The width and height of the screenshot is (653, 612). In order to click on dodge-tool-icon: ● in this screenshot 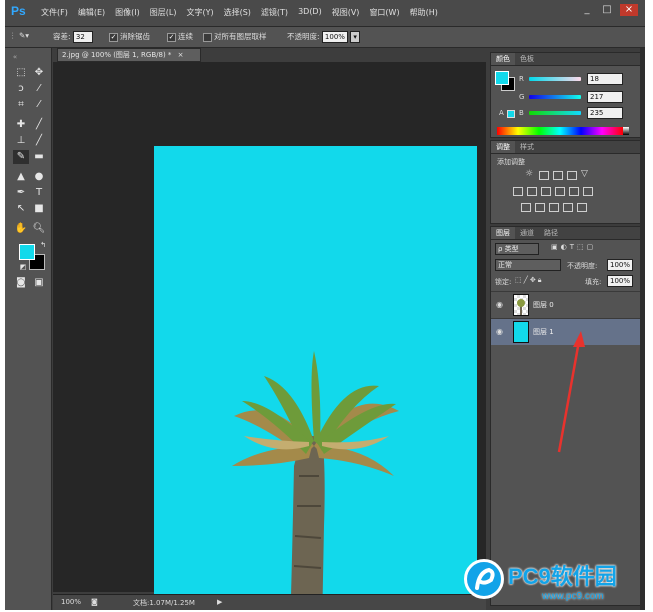, I will do `click(39, 177)`.